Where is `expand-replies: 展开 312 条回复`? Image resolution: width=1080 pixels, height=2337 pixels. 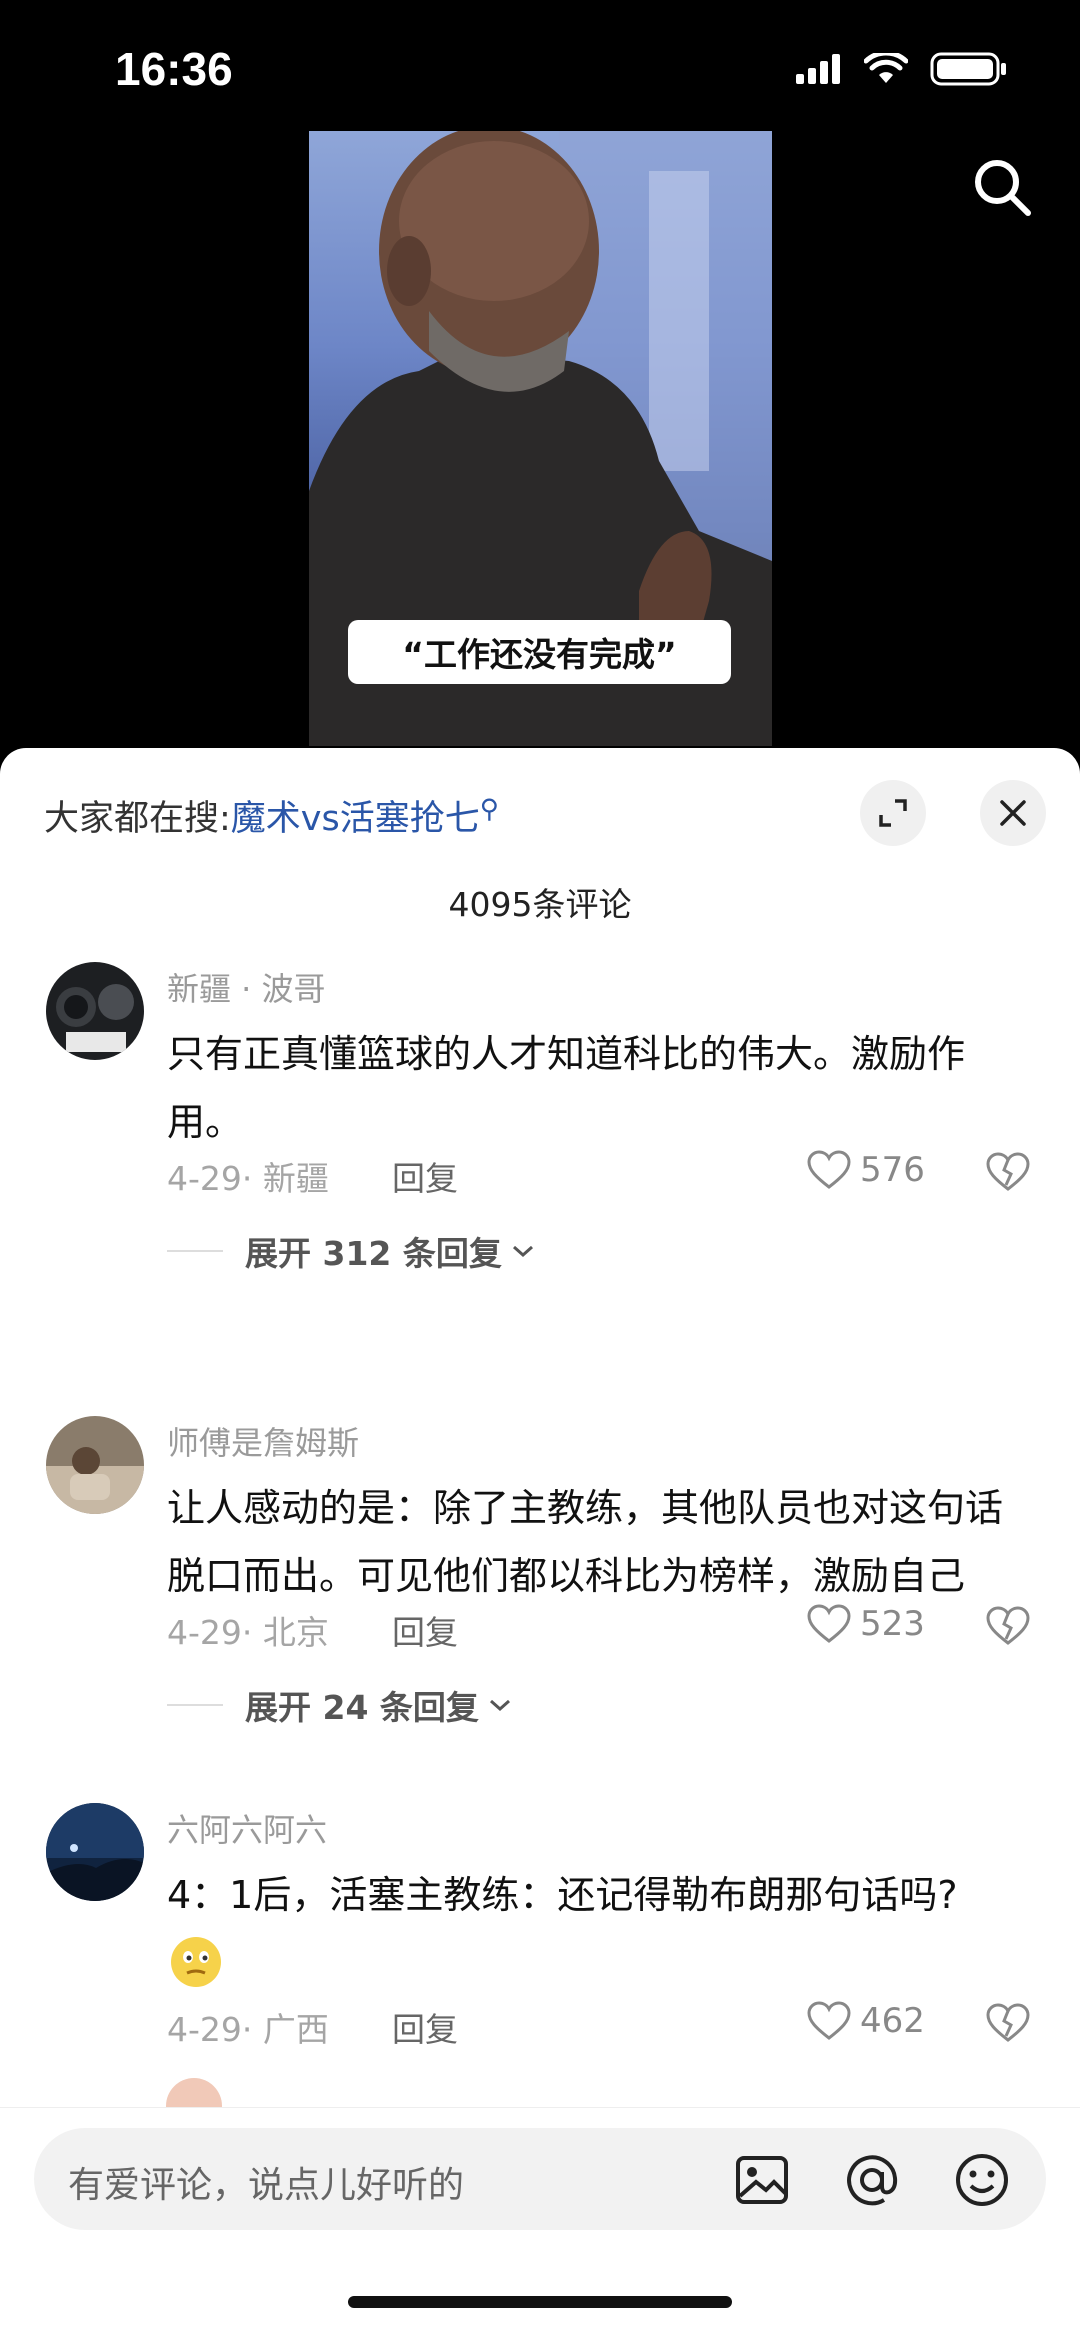
expand-replies: 展开 312 条回复 is located at coordinates (351, 1251).